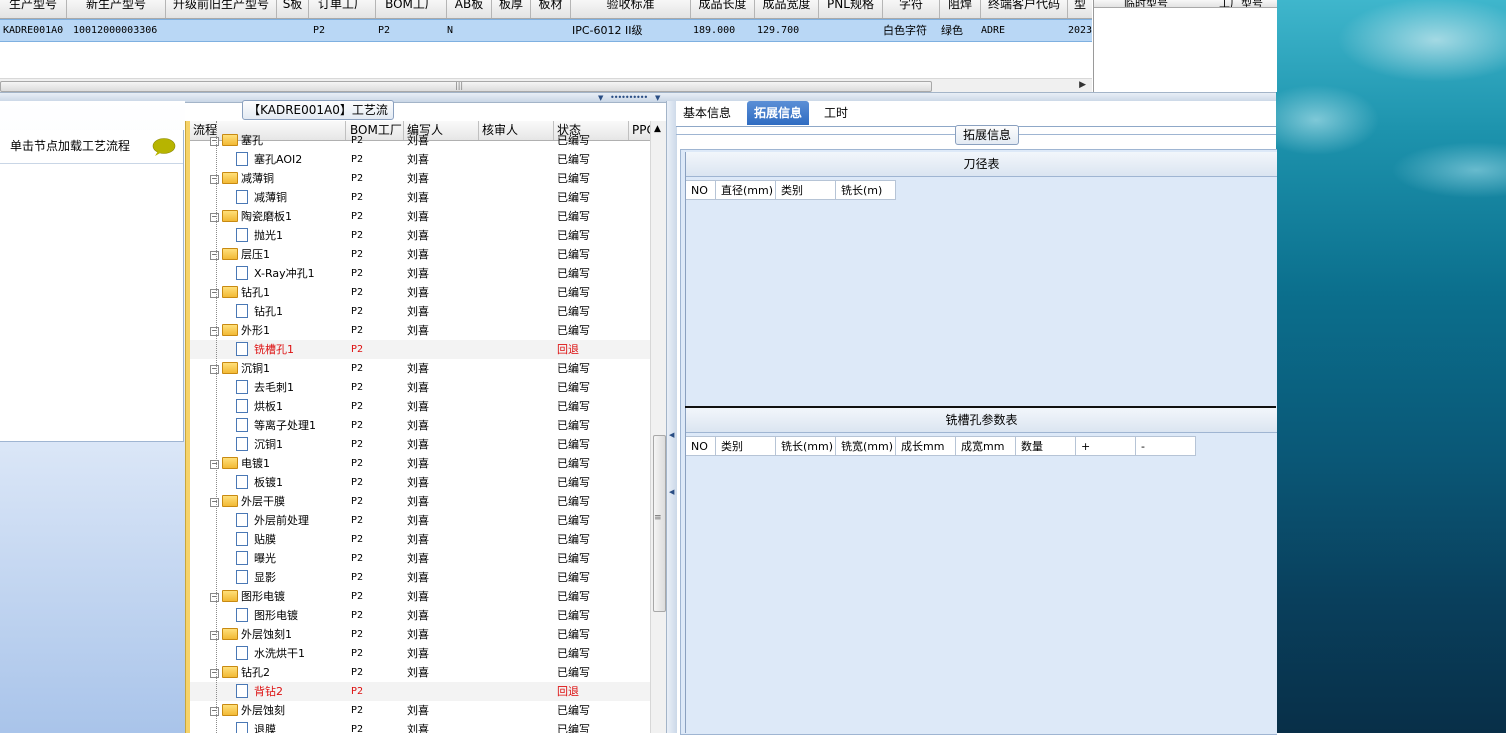 The height and width of the screenshot is (735, 1506). I want to click on tree-node: 等离子处理1, so click(276, 425).